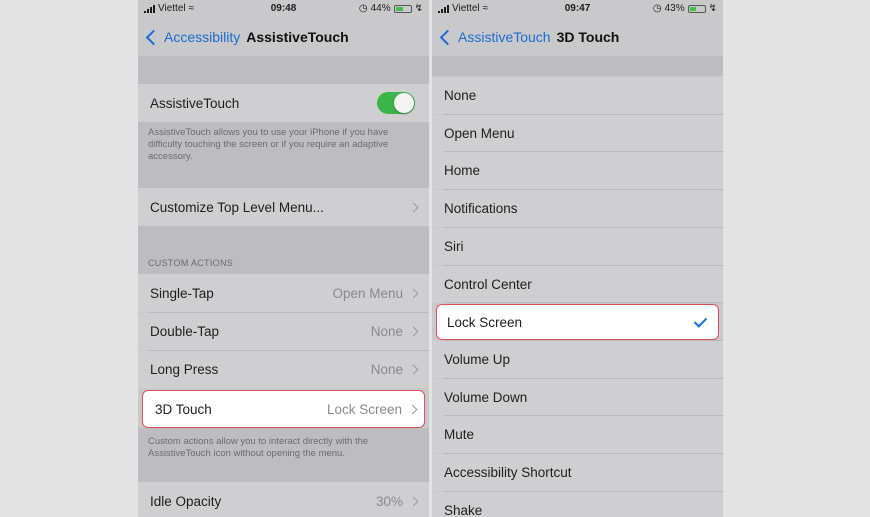 Image resolution: width=870 pixels, height=517 pixels. What do you see at coordinates (485, 322) in the screenshot?
I see `option-label: Lock Screen` at bounding box center [485, 322].